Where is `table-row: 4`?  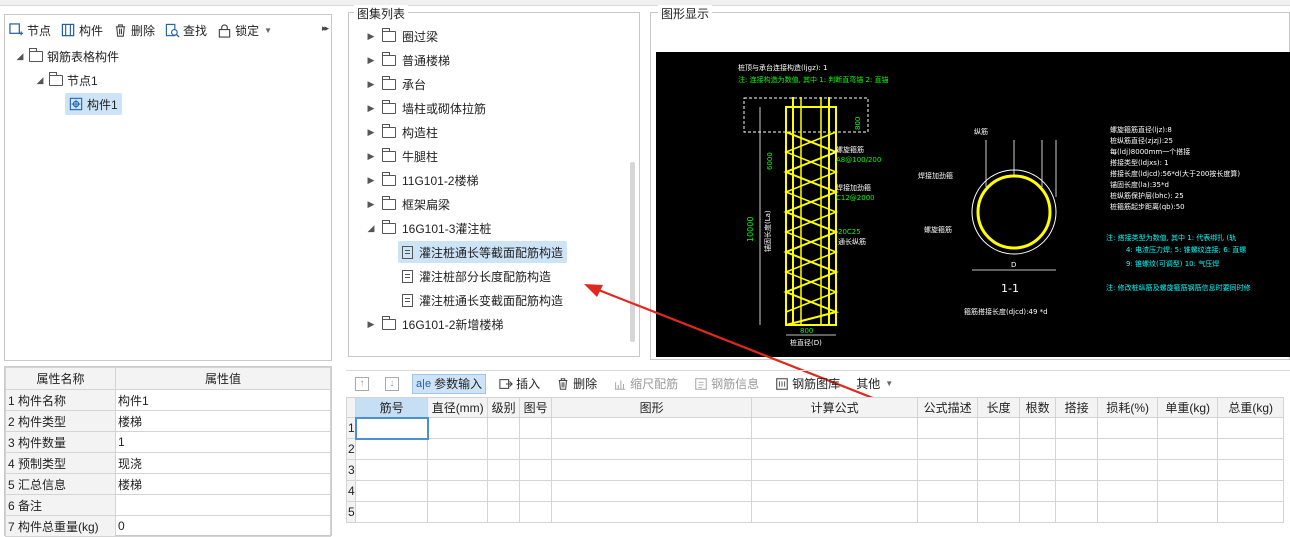 table-row: 4 is located at coordinates (815, 491).